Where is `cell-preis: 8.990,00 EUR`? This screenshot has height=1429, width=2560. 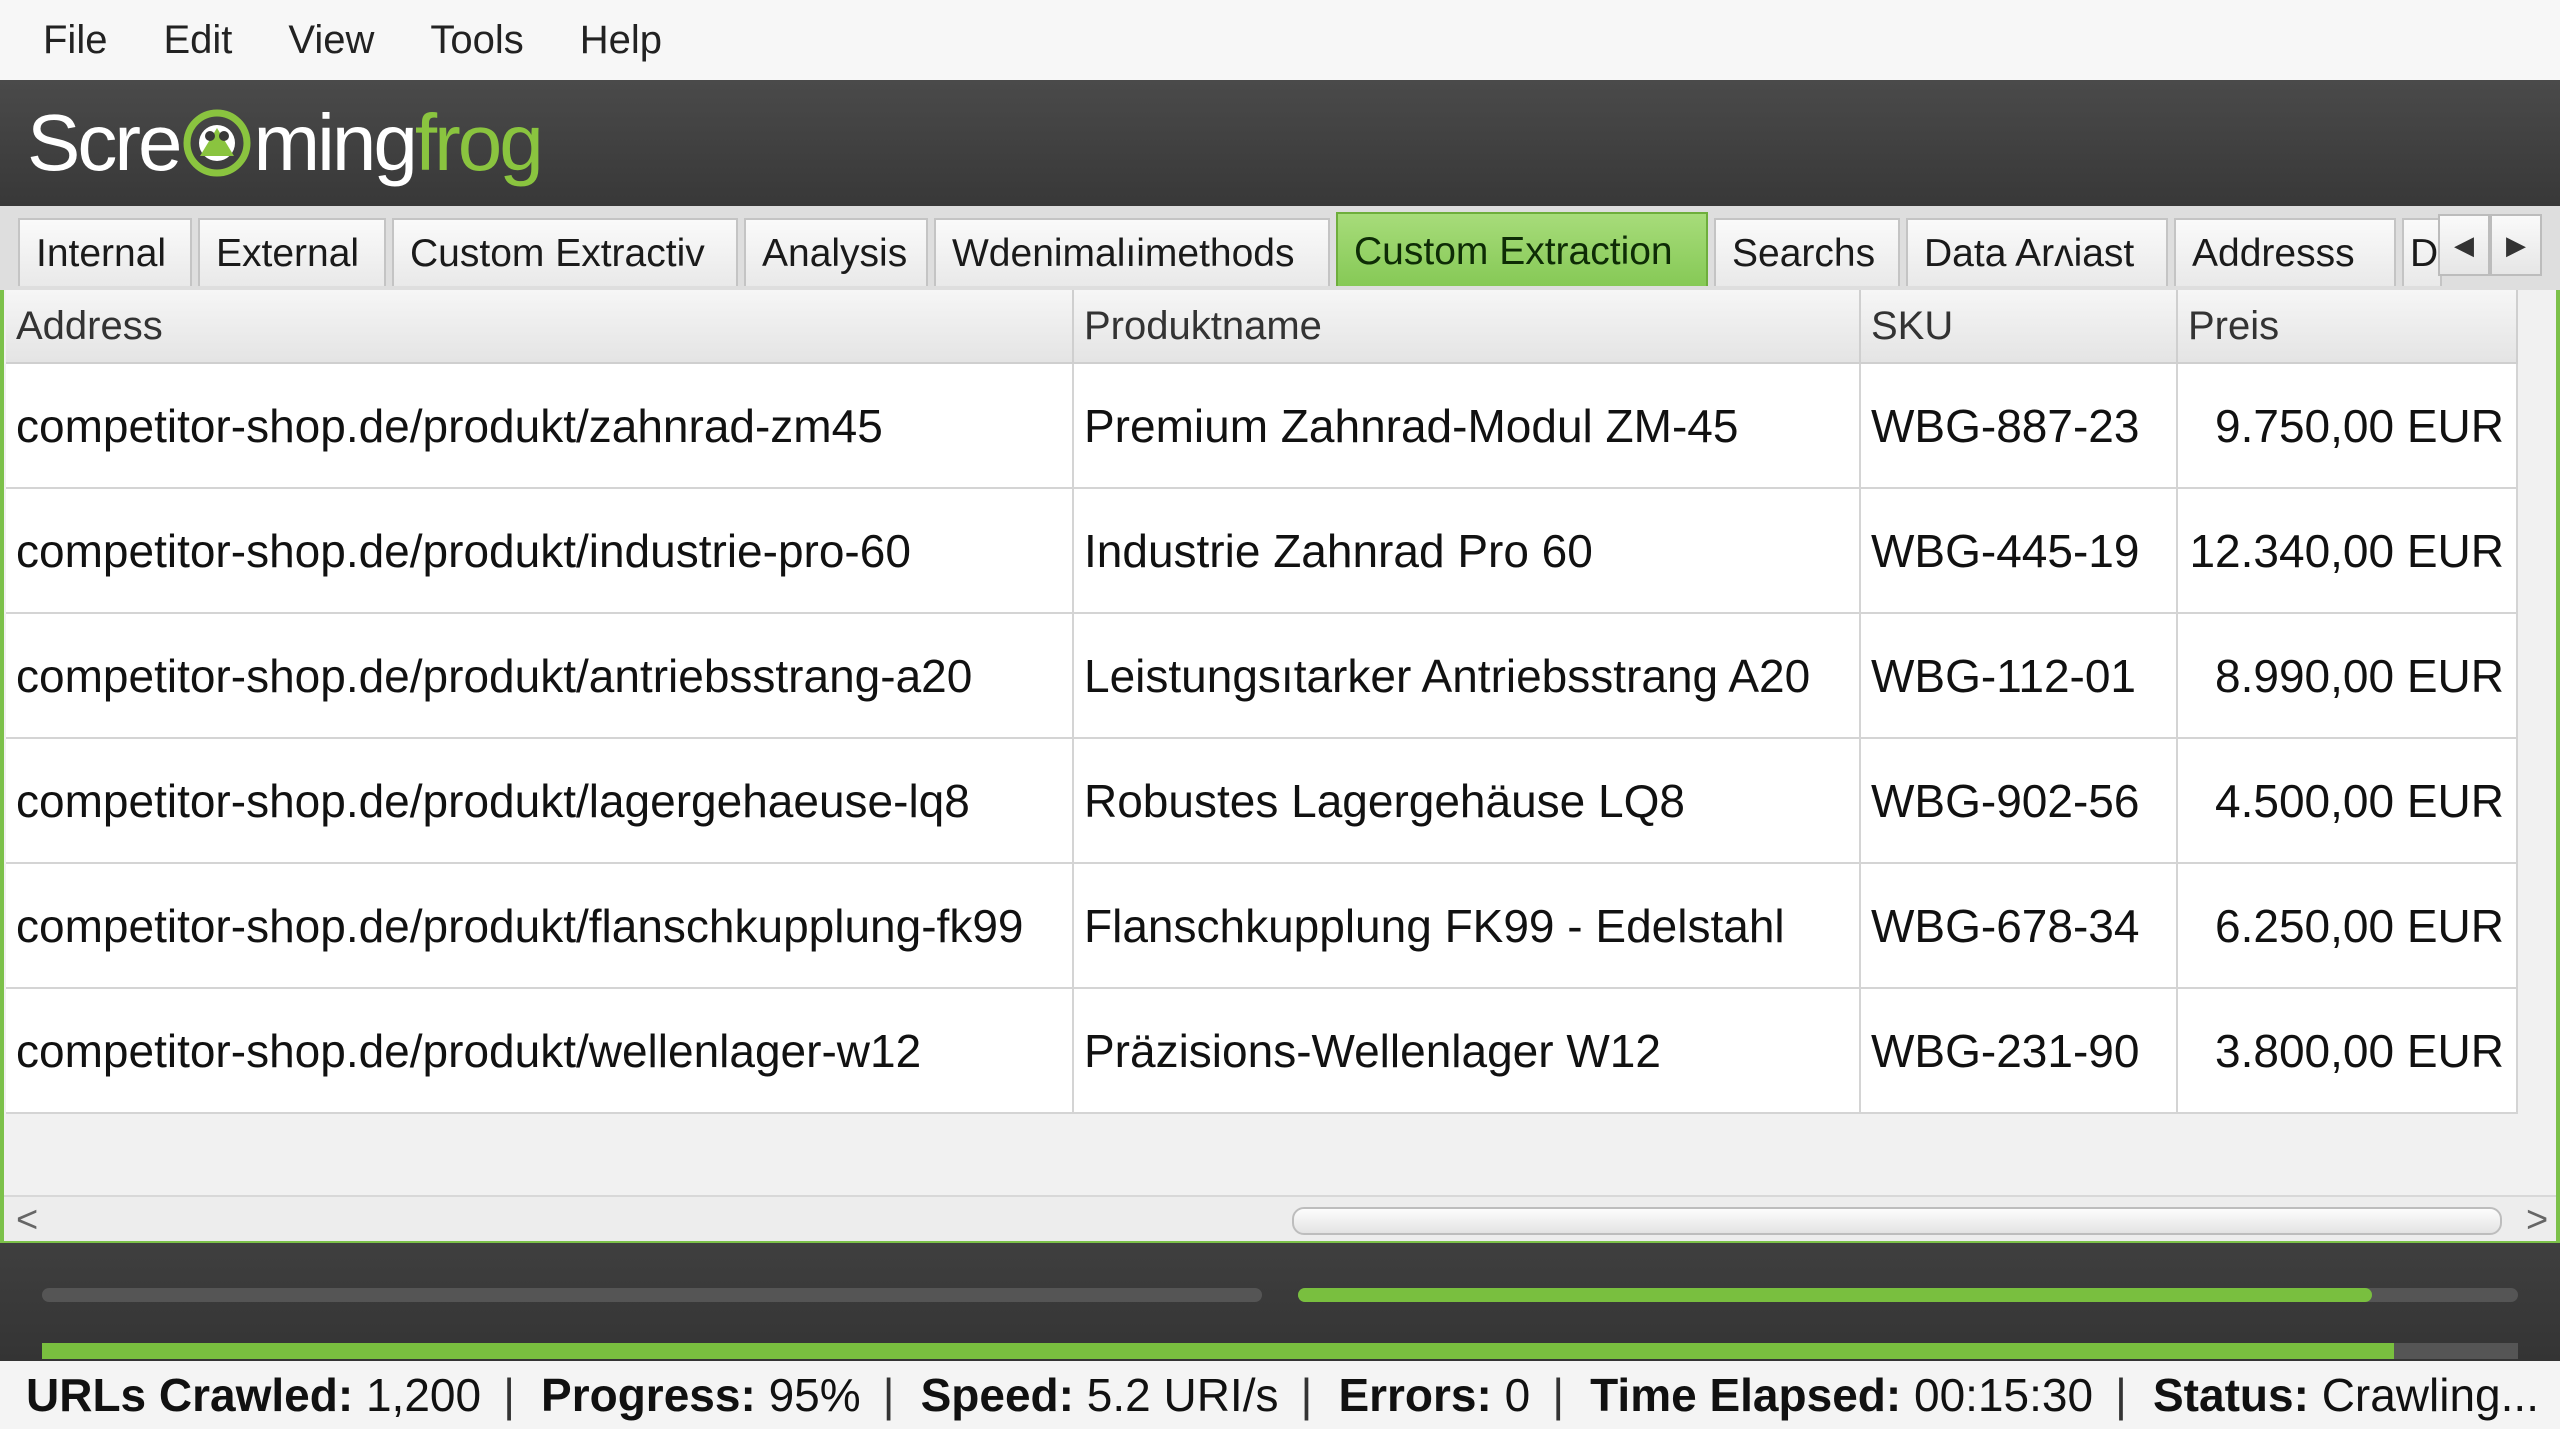 cell-preis: 8.990,00 EUR is located at coordinates (2347, 676).